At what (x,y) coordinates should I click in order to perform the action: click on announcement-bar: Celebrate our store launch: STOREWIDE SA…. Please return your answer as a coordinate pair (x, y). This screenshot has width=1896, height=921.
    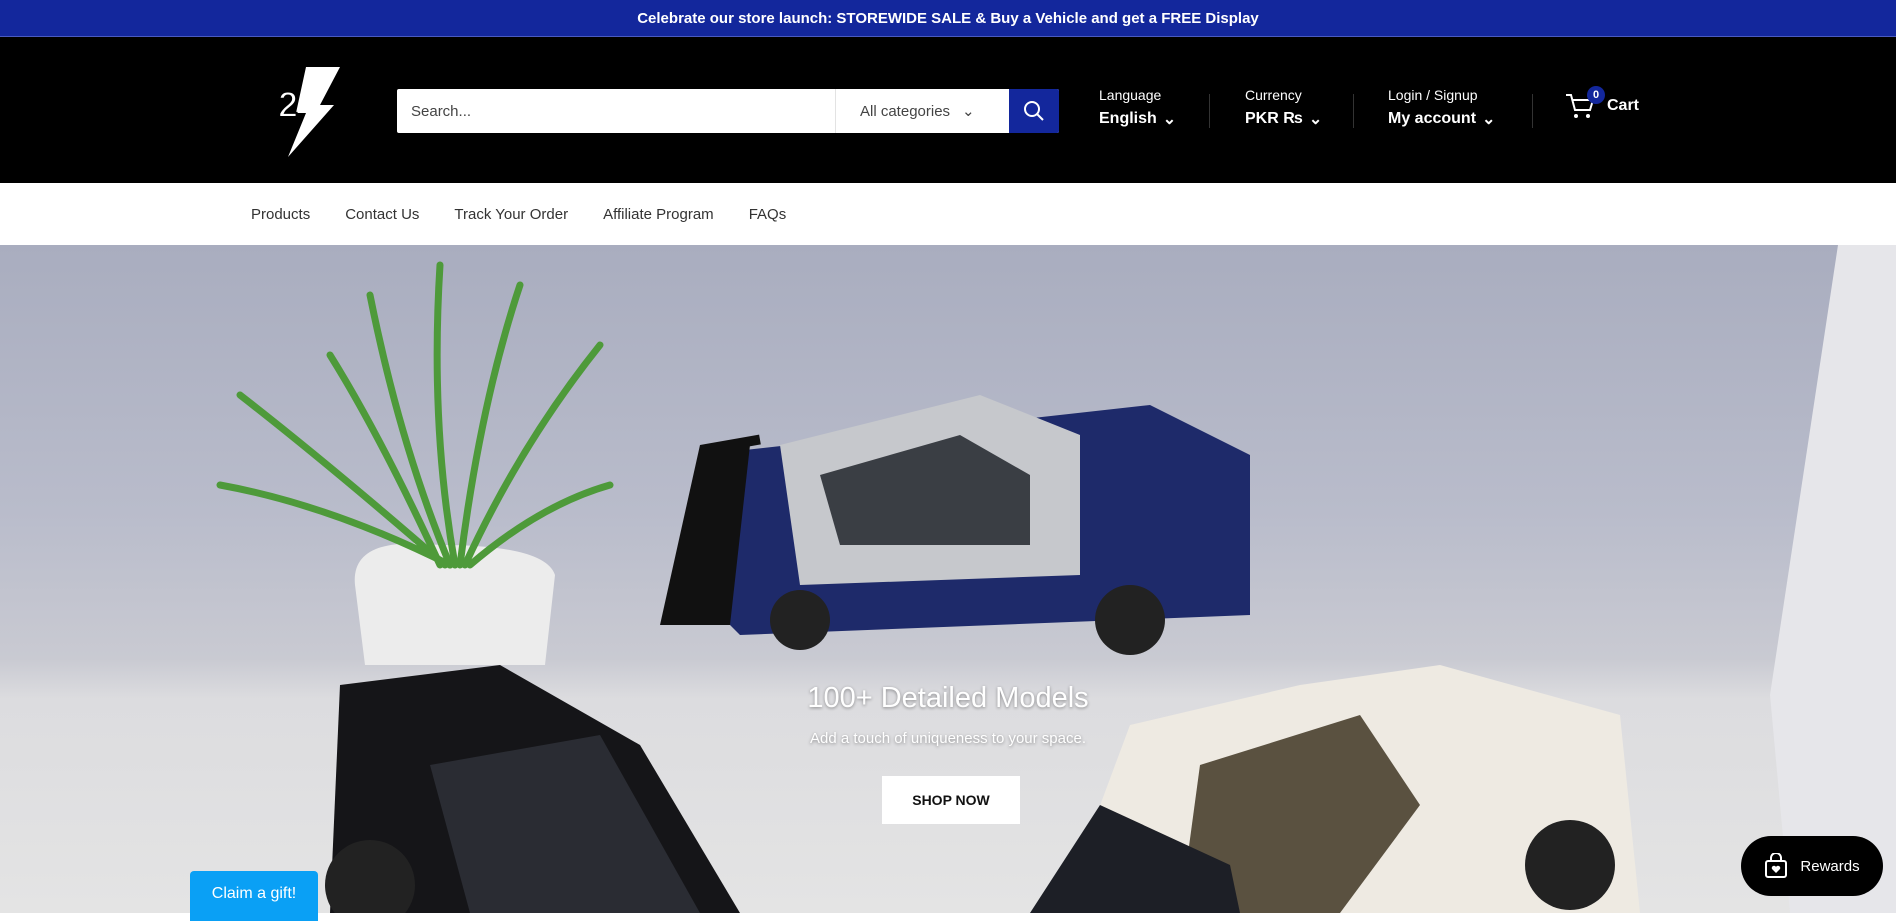
    Looking at the image, I should click on (948, 18).